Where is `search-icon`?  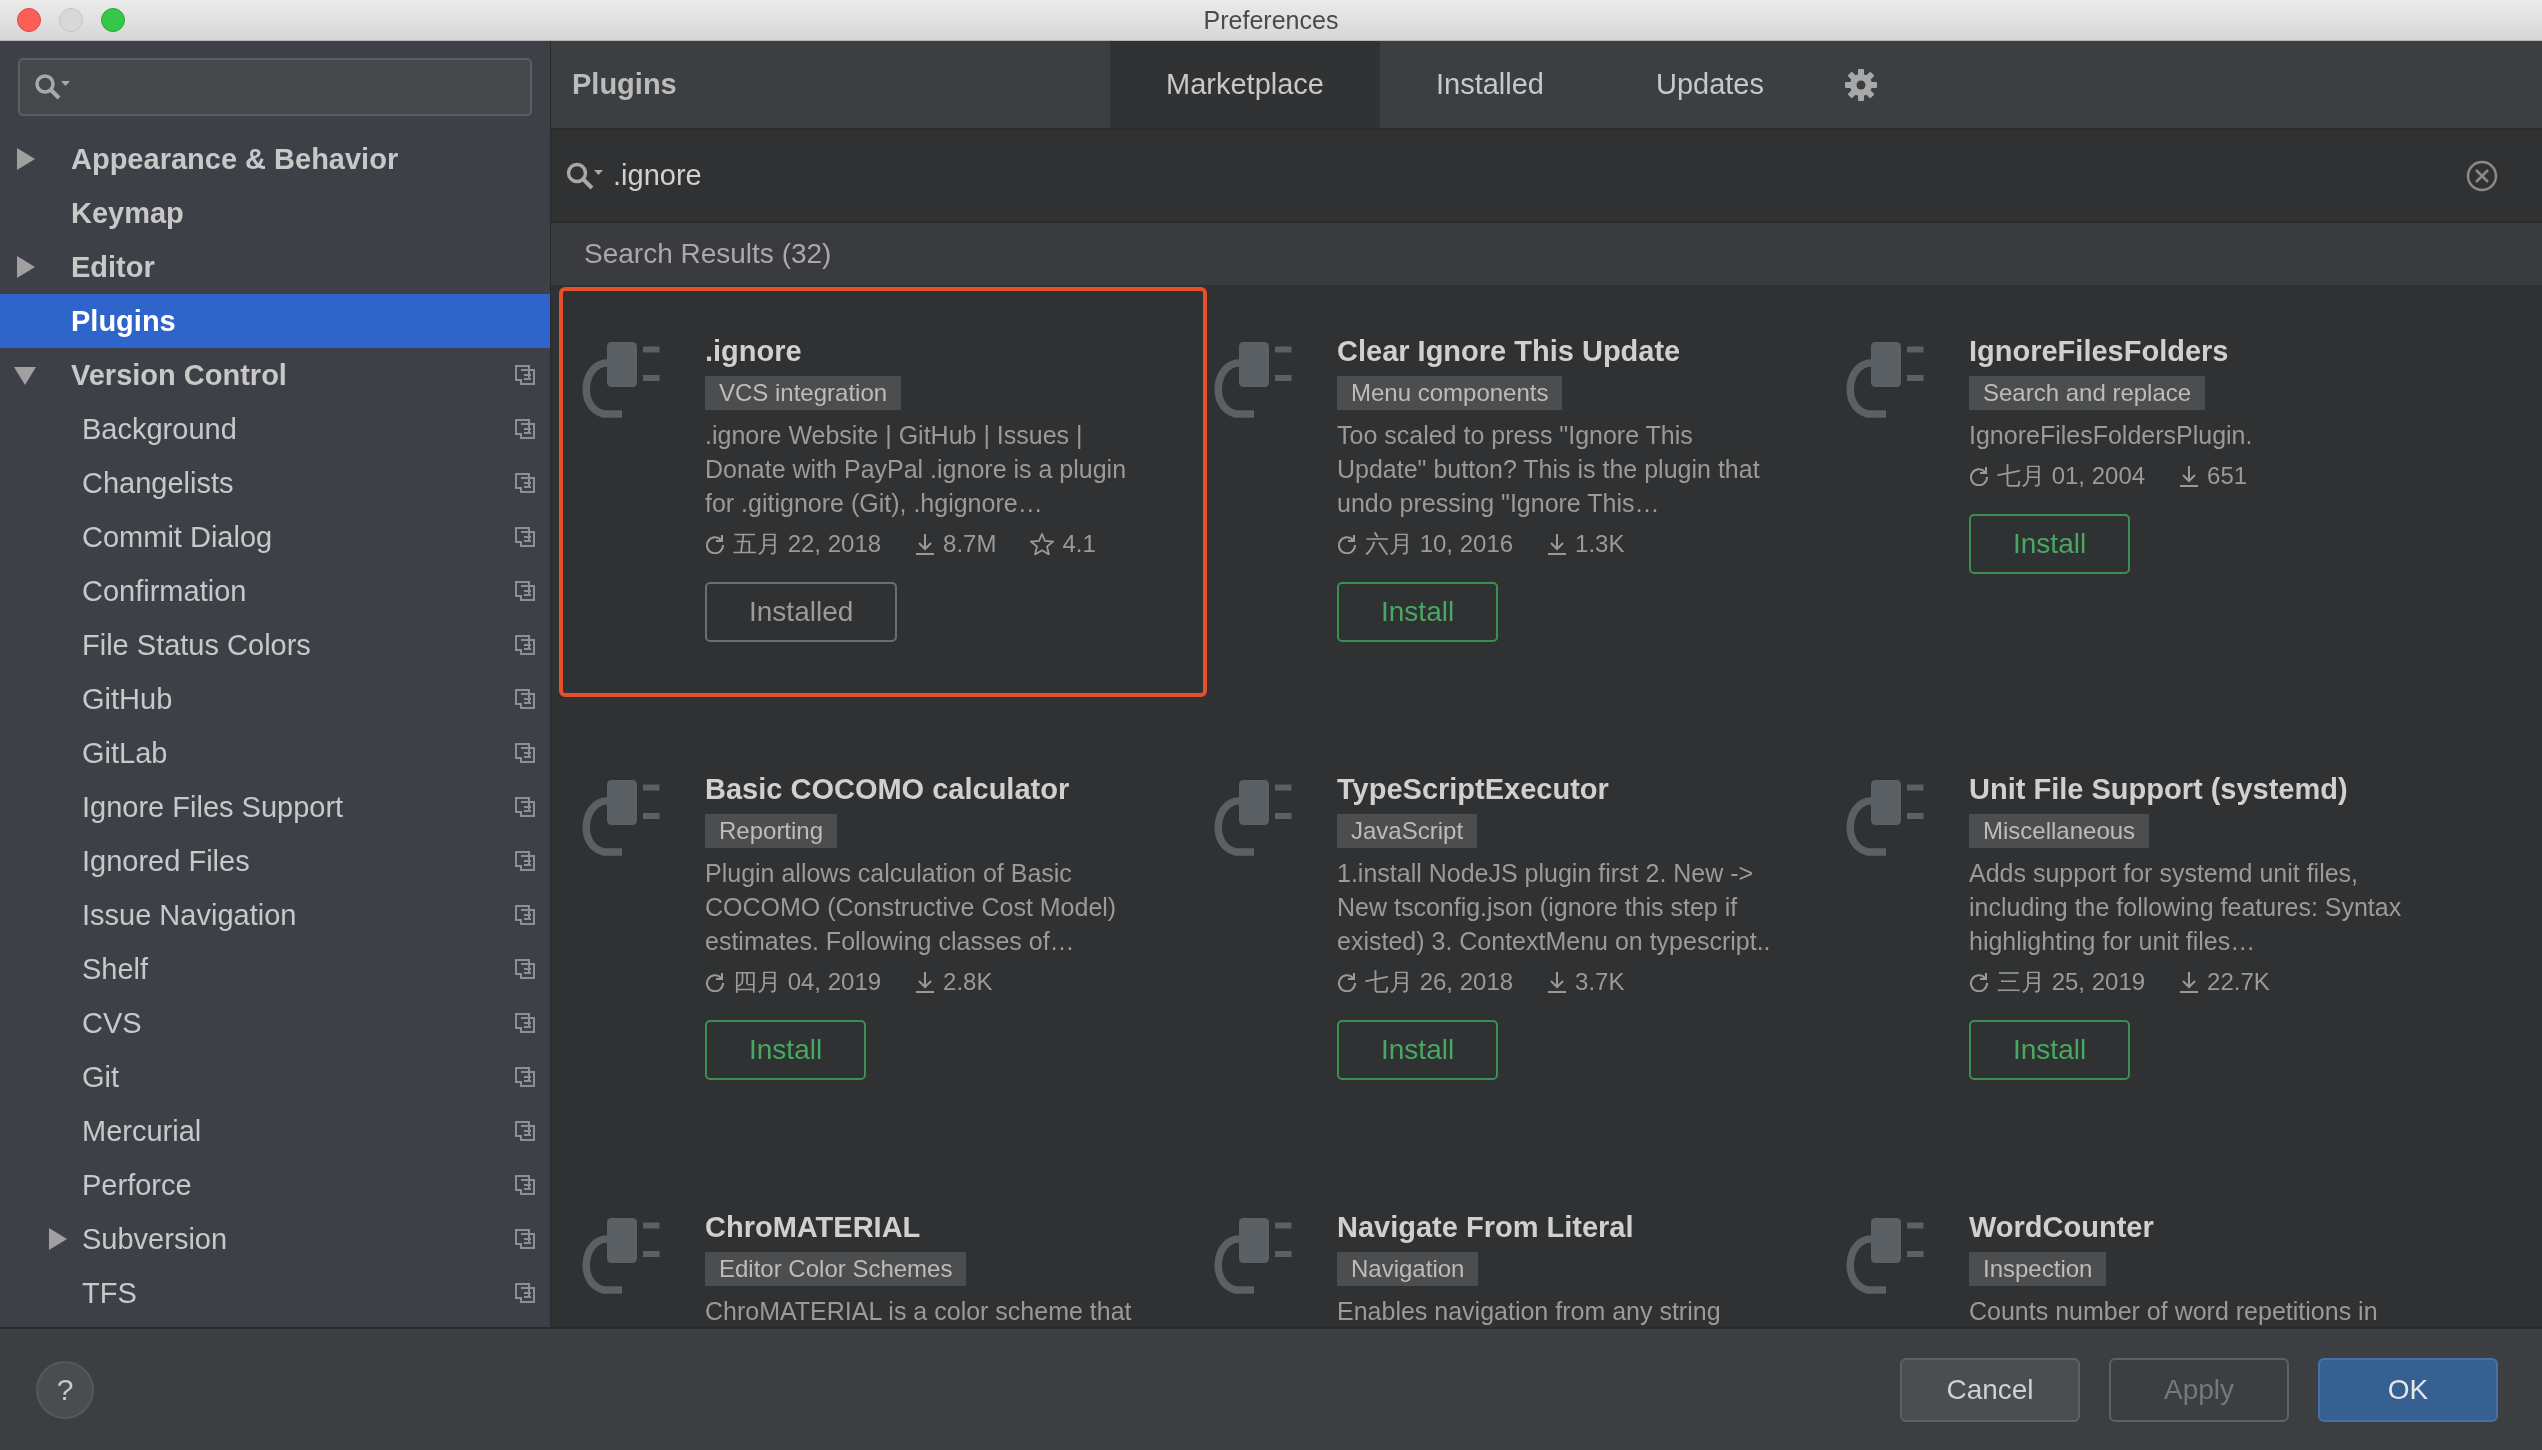
search-icon is located at coordinates (585, 175).